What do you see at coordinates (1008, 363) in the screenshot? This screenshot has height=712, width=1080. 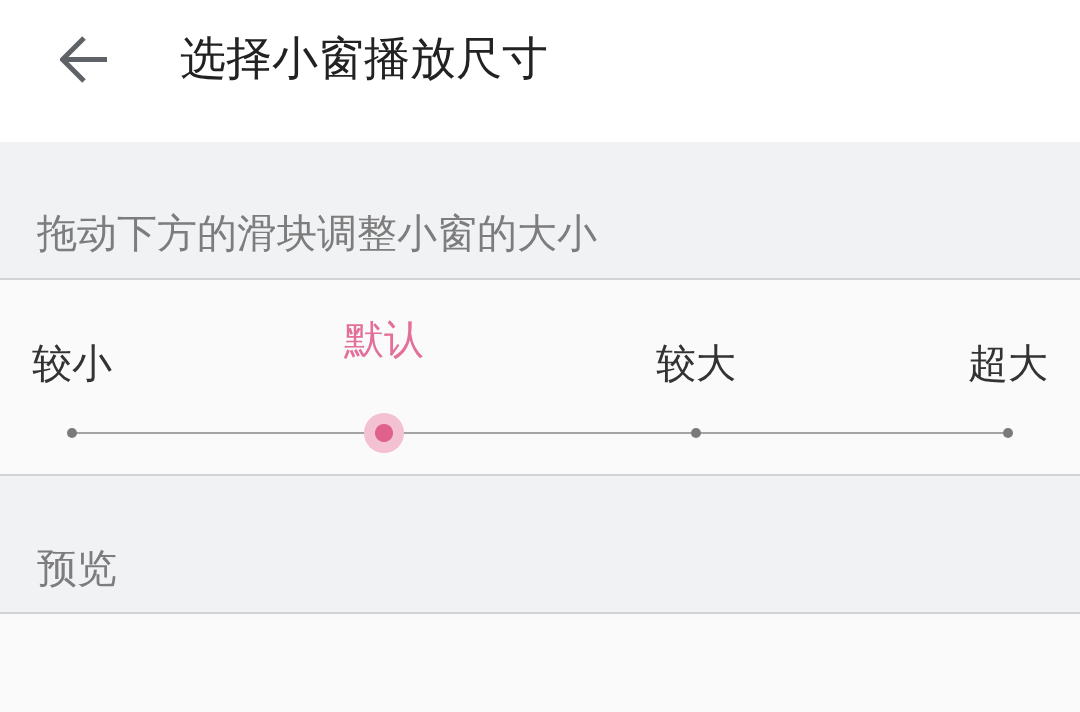 I see `size-option-label: 超大` at bounding box center [1008, 363].